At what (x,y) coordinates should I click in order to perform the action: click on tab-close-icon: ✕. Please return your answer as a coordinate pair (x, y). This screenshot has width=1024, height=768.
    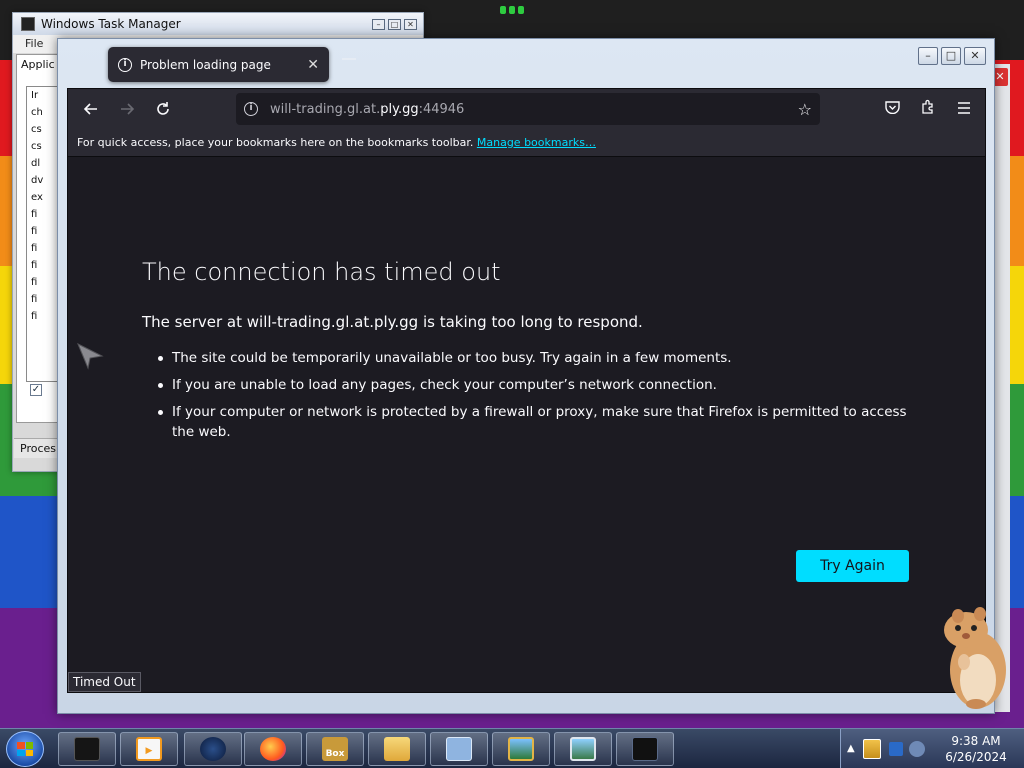
    Looking at the image, I should click on (313, 65).